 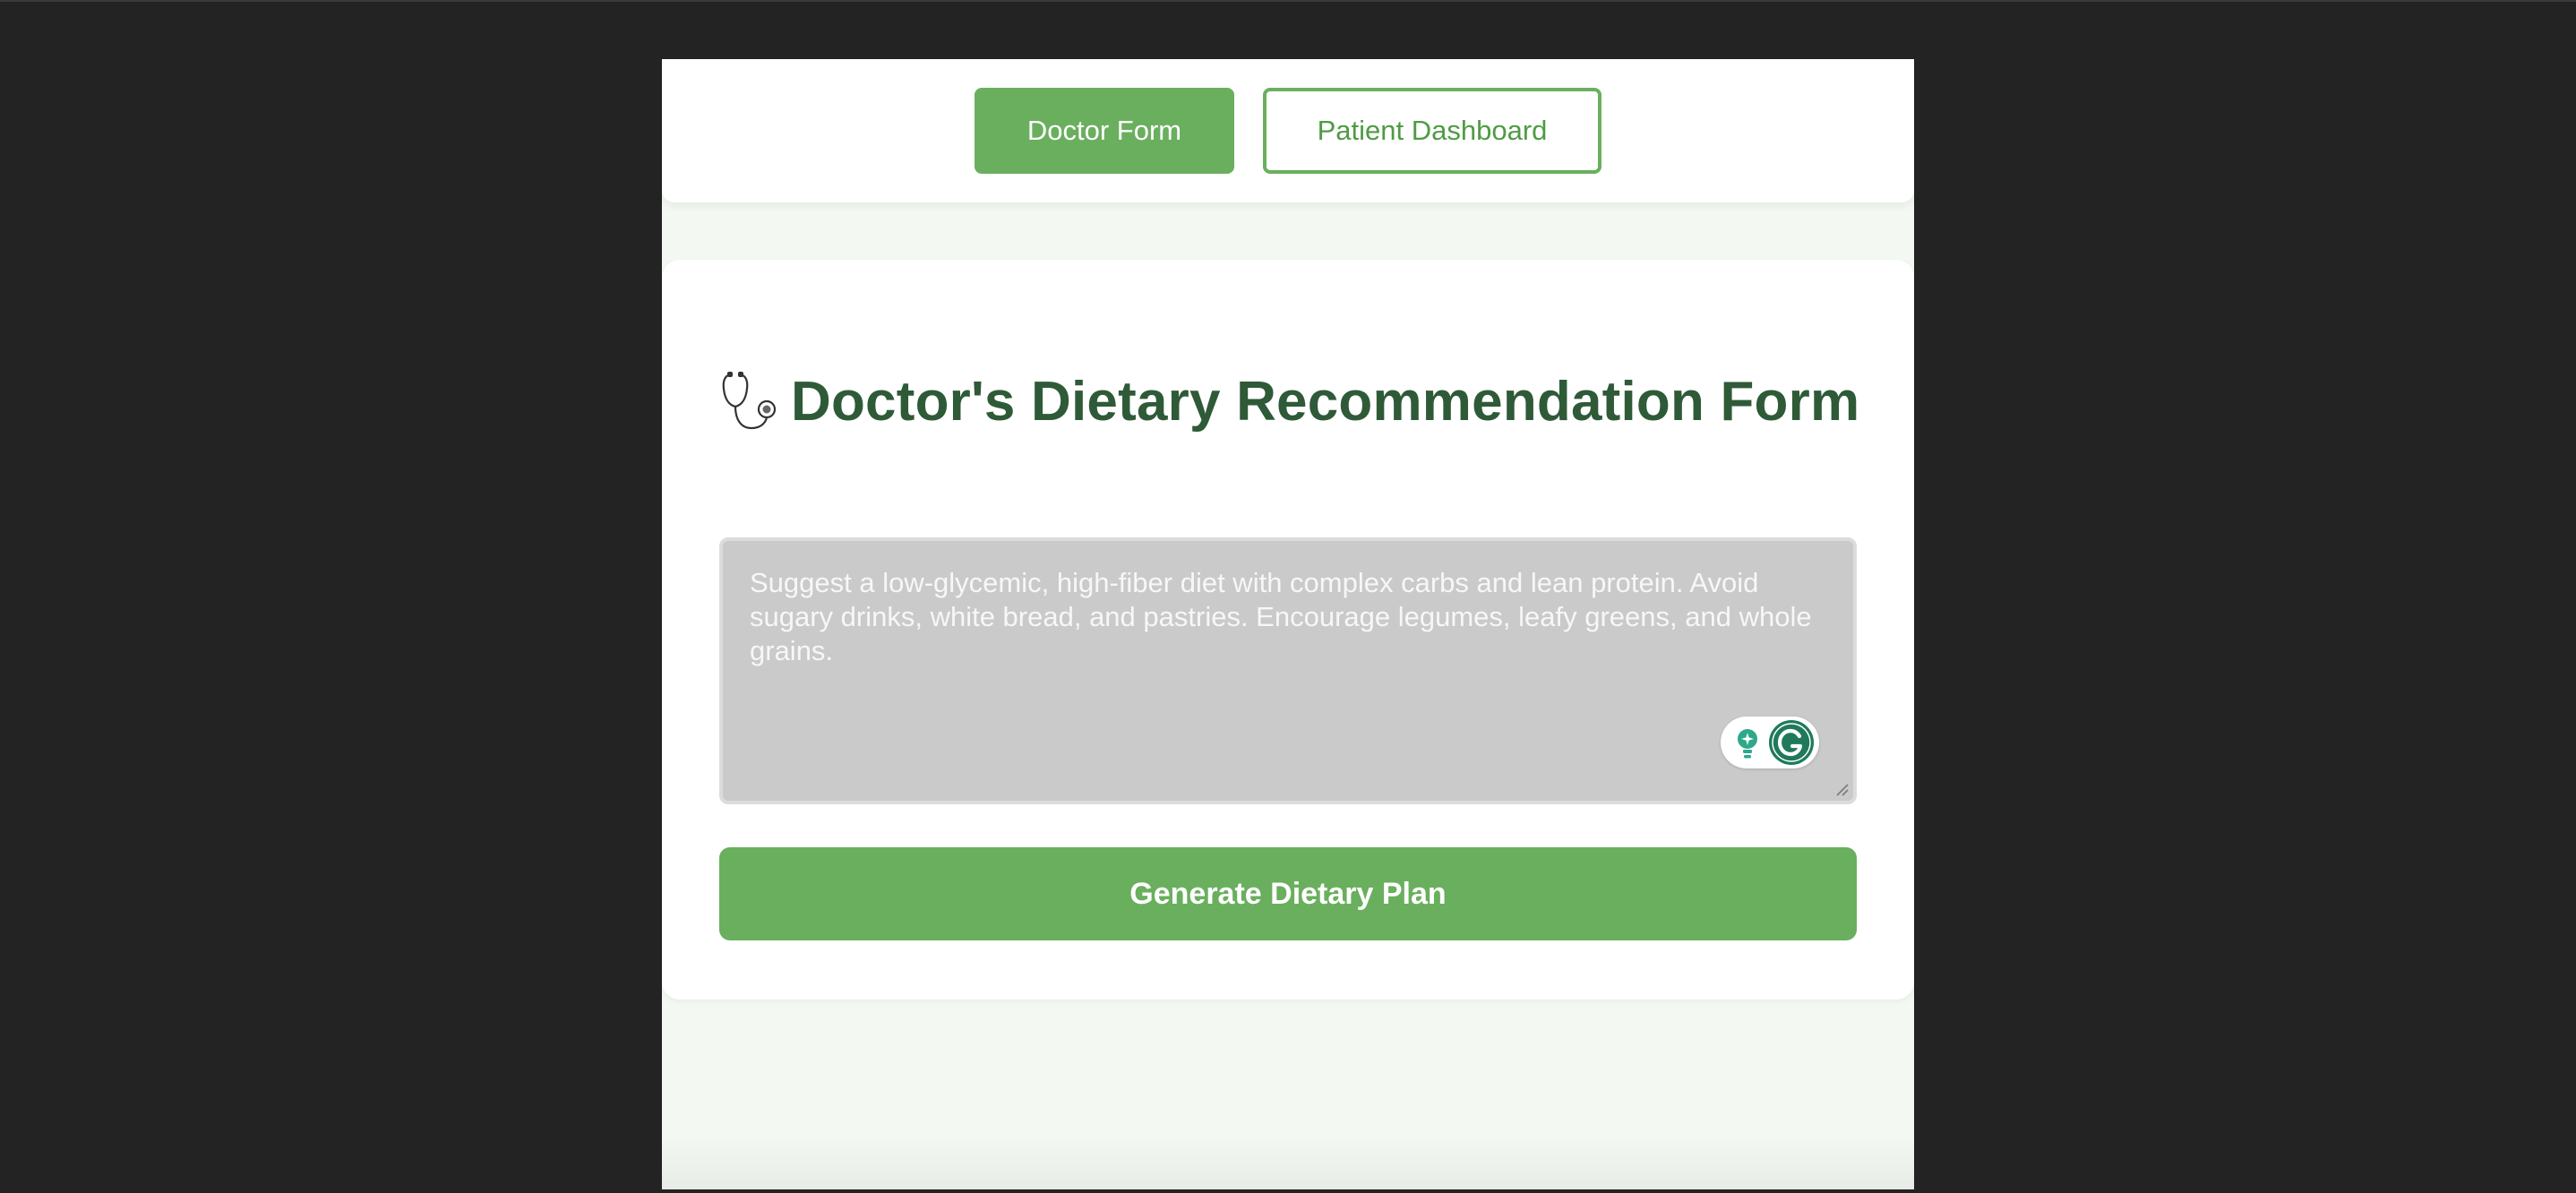 I want to click on resize-handle, so click(x=1841, y=789).